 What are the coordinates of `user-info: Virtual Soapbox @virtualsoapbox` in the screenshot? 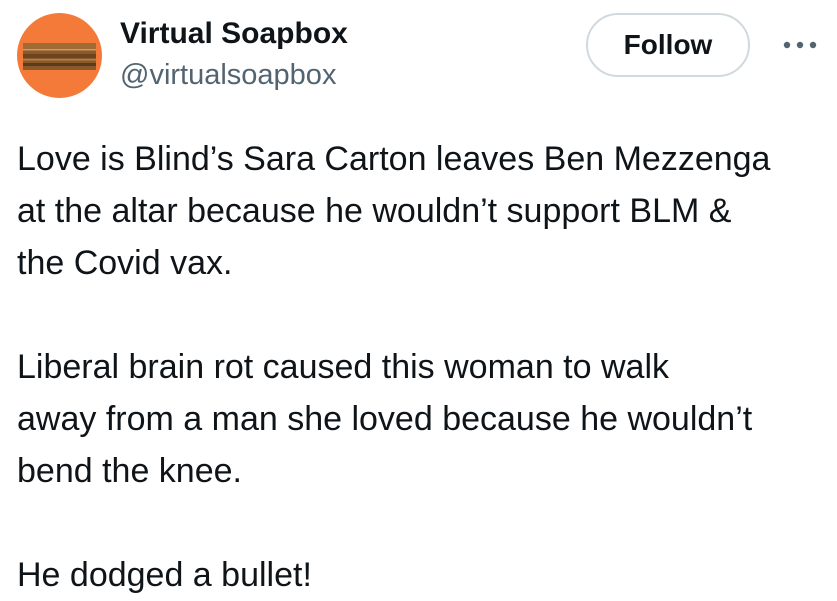 It's located at (234, 54).